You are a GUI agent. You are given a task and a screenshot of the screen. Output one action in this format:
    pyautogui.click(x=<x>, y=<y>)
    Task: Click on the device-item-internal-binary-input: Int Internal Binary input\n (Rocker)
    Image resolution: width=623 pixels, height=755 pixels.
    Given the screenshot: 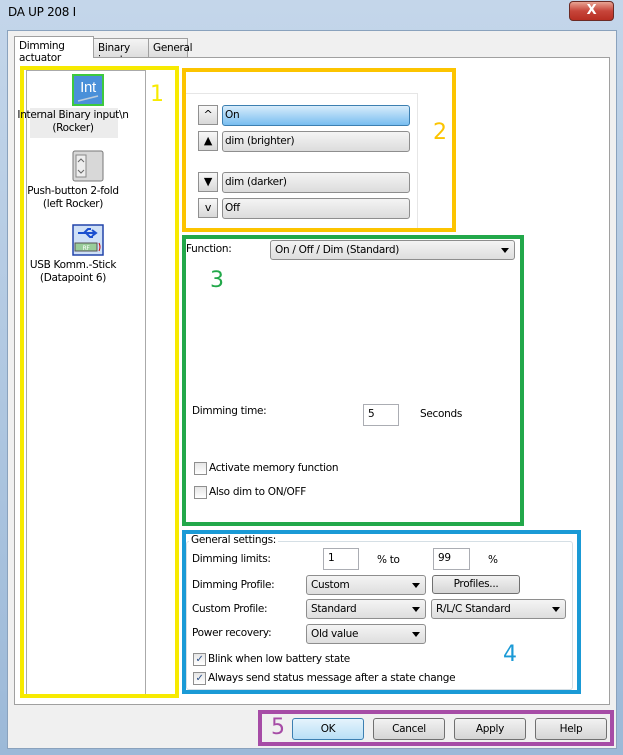 What is the action you would take?
    pyautogui.click(x=82, y=106)
    